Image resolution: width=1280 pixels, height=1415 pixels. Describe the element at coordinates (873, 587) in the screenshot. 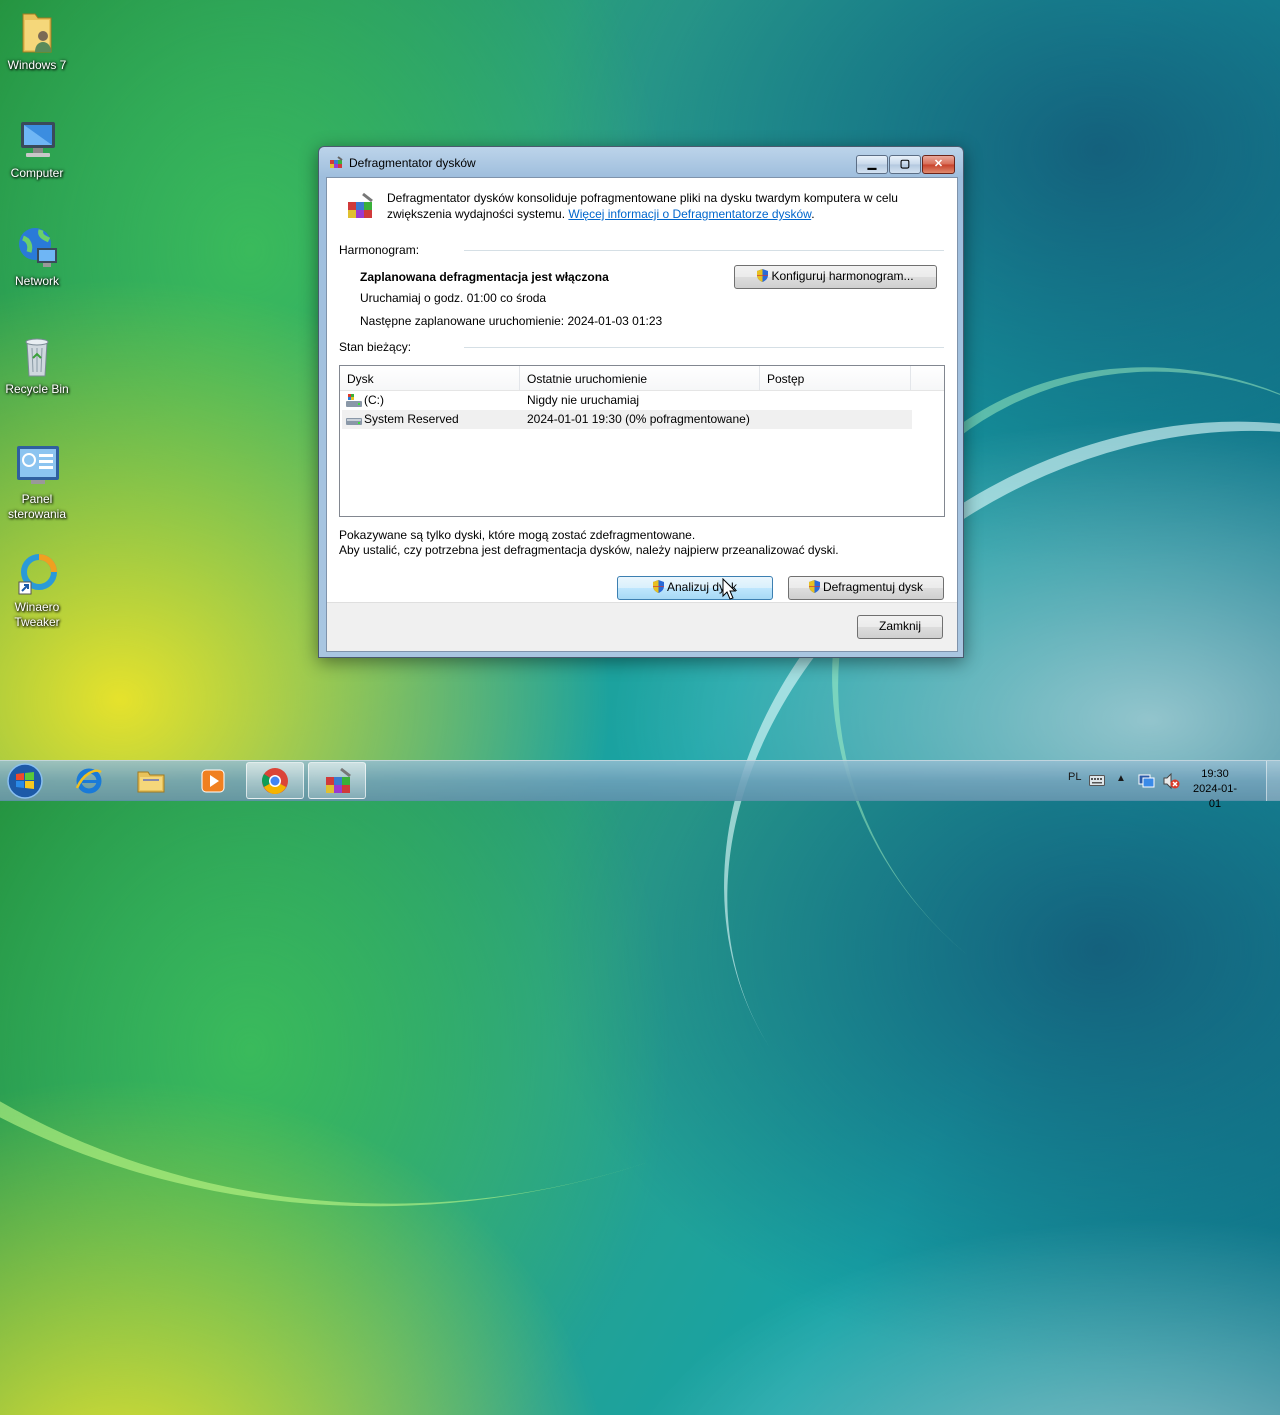

I see `defragment-disk-label: Defragmentuj dysk` at that location.